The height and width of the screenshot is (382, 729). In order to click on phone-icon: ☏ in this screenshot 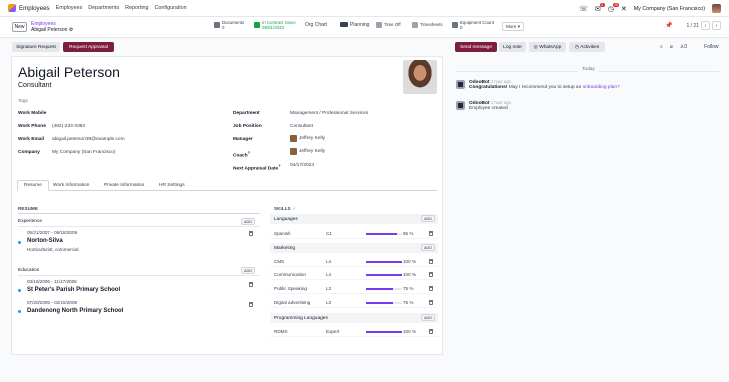, I will do `click(583, 9)`.